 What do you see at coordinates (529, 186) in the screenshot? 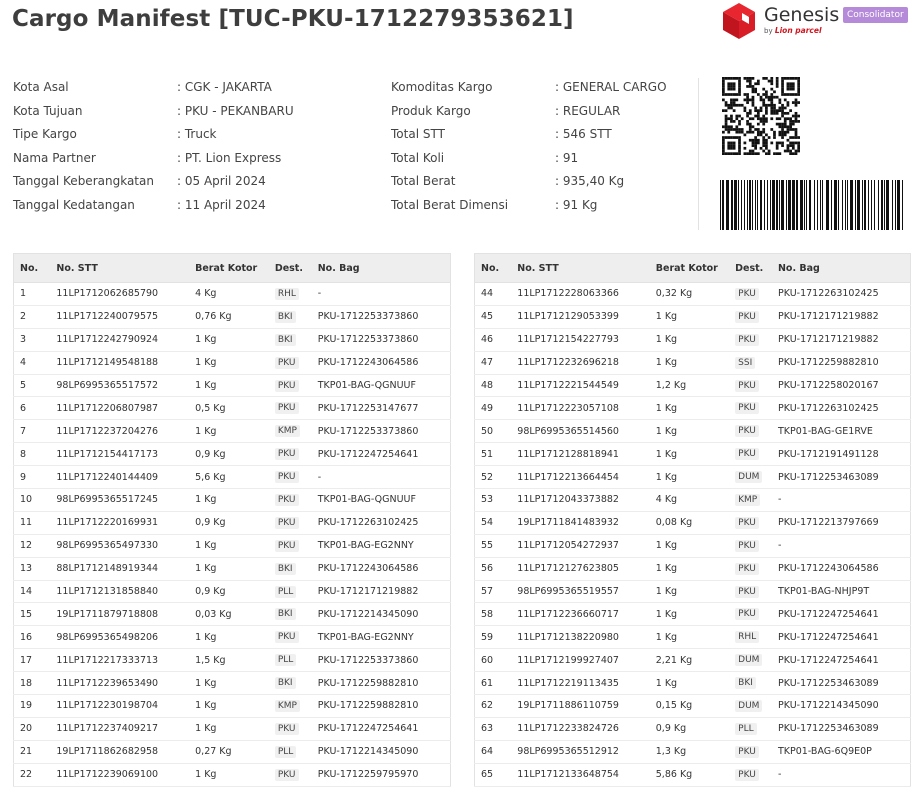
I see `info-row: Total Berat: 935,40 Kg` at bounding box center [529, 186].